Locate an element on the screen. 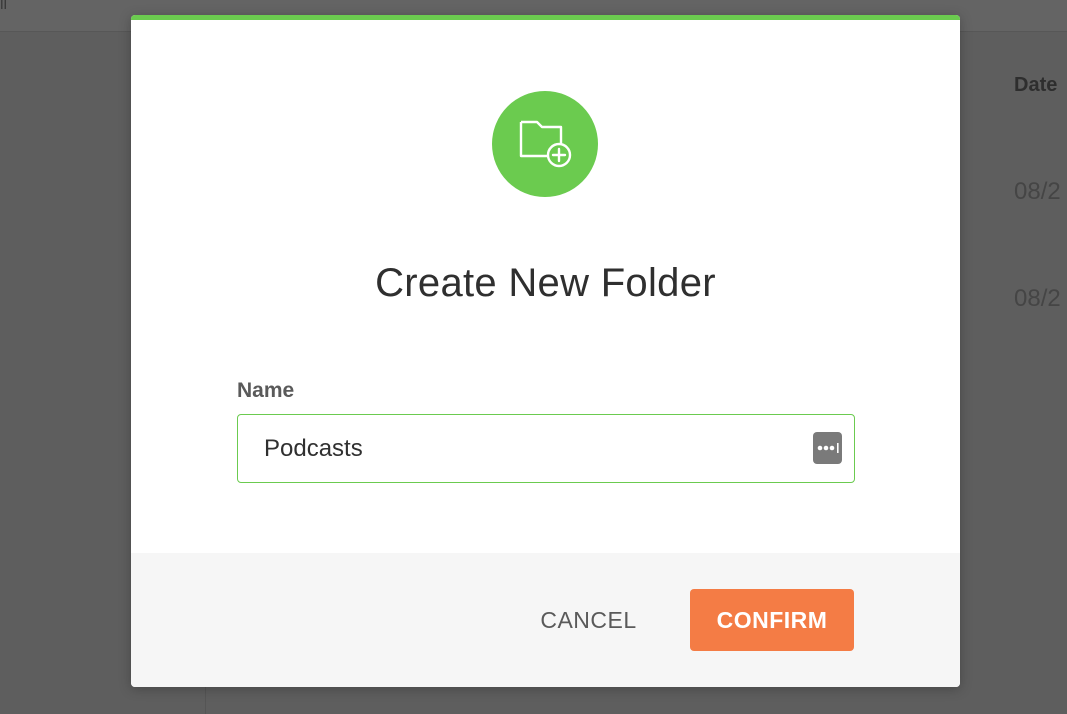  name-field-label: Name is located at coordinates (266, 390).